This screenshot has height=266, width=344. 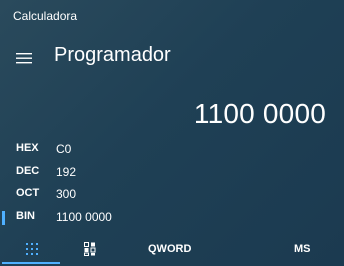 What do you see at coordinates (172, 217) in the screenshot?
I see `radix-row-bin: BIN 1100 0000` at bounding box center [172, 217].